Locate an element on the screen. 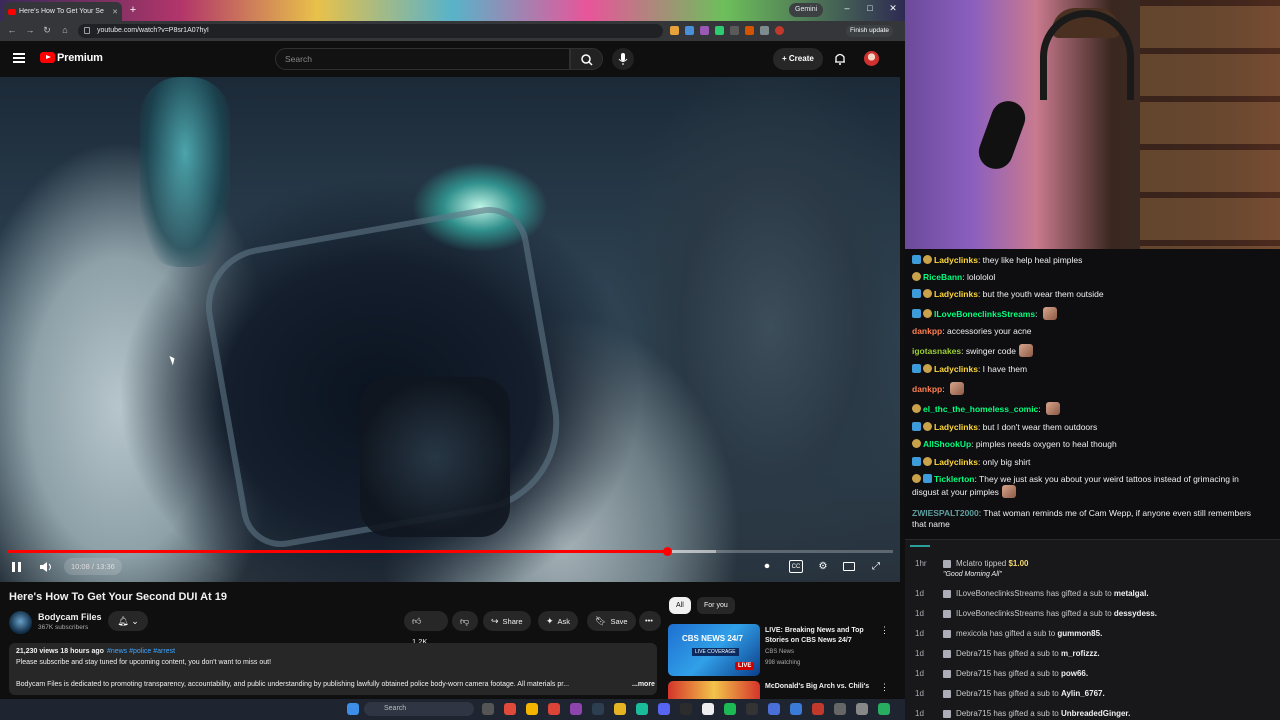  autoplay-toggle-icon: ⏺ is located at coordinates (767, 566).